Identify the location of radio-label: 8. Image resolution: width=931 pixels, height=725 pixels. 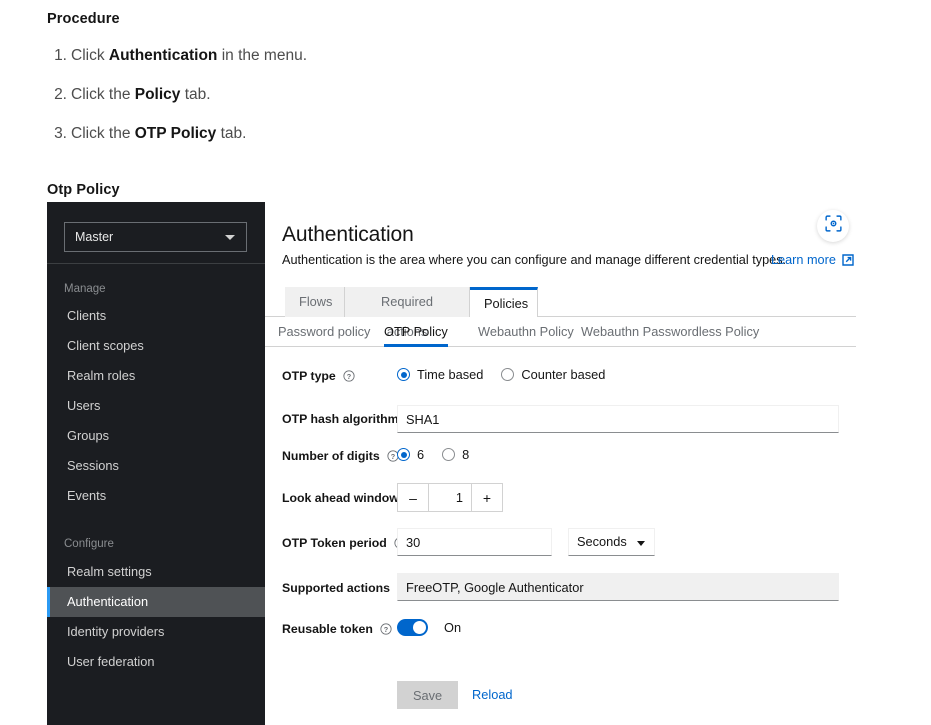
(466, 454).